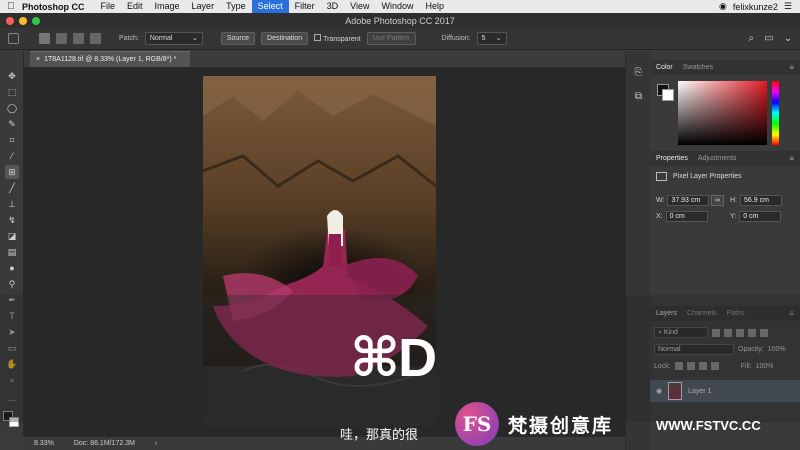 The height and width of the screenshot is (450, 800). I want to click on source-button: Source, so click(238, 38).